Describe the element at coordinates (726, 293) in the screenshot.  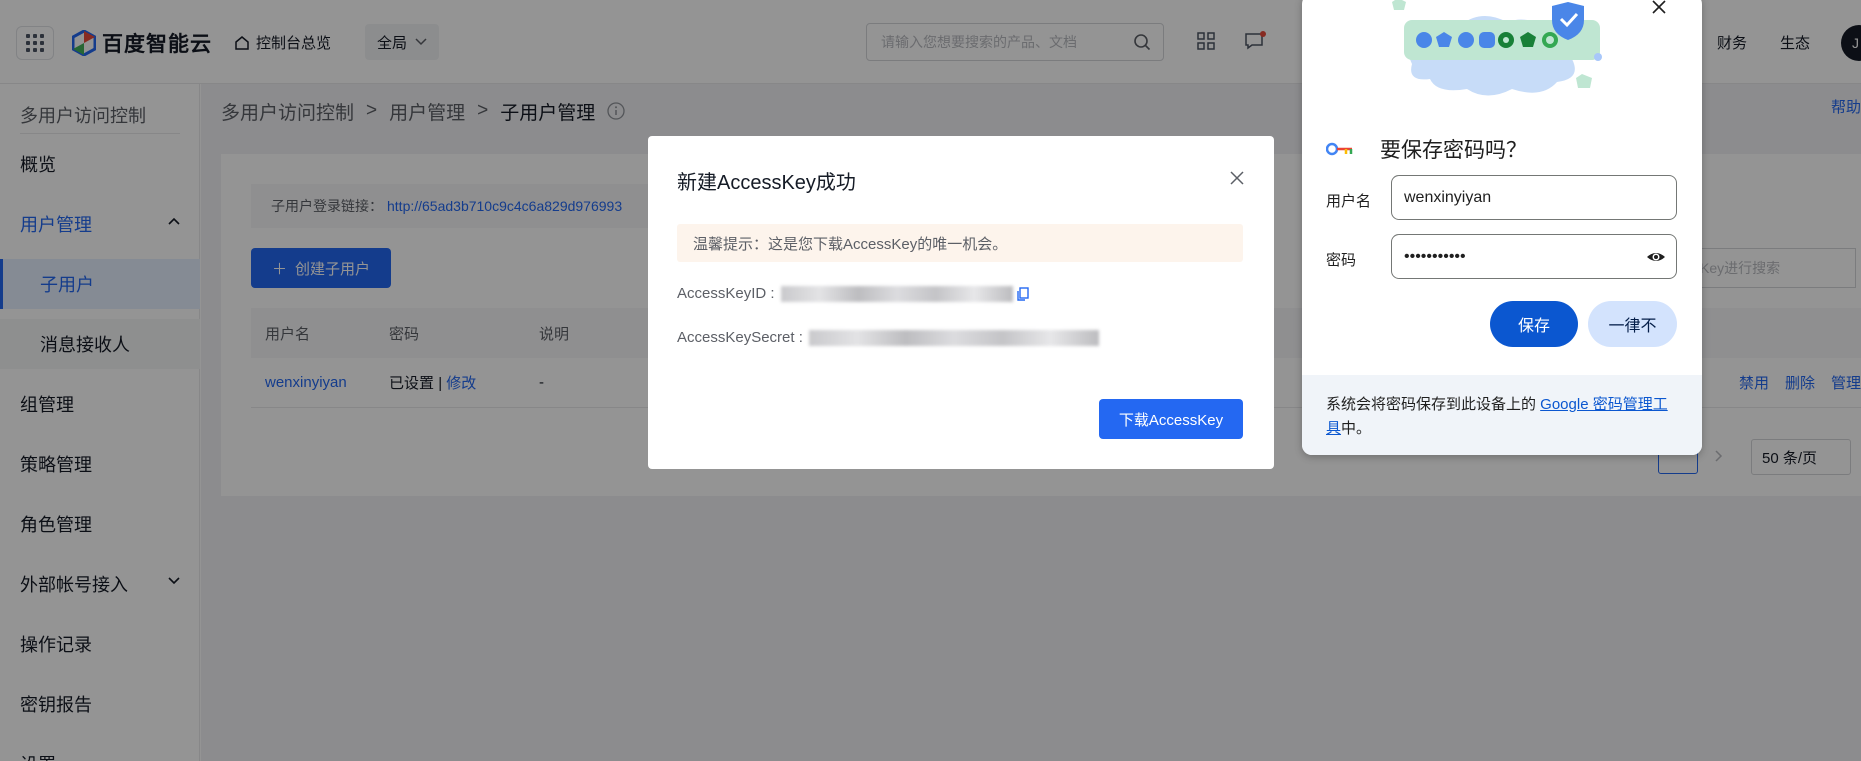
I see `accesskey-id-label: AccessKeyID :` at that location.